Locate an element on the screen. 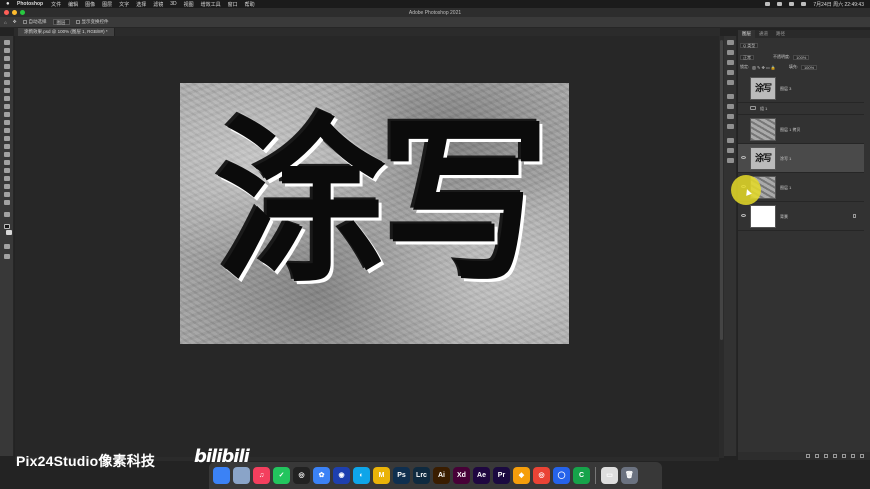  document-tab: 涂鸦效果.psd @ 100% (图层 1, RGB/8#) * is located at coordinates (66, 32).